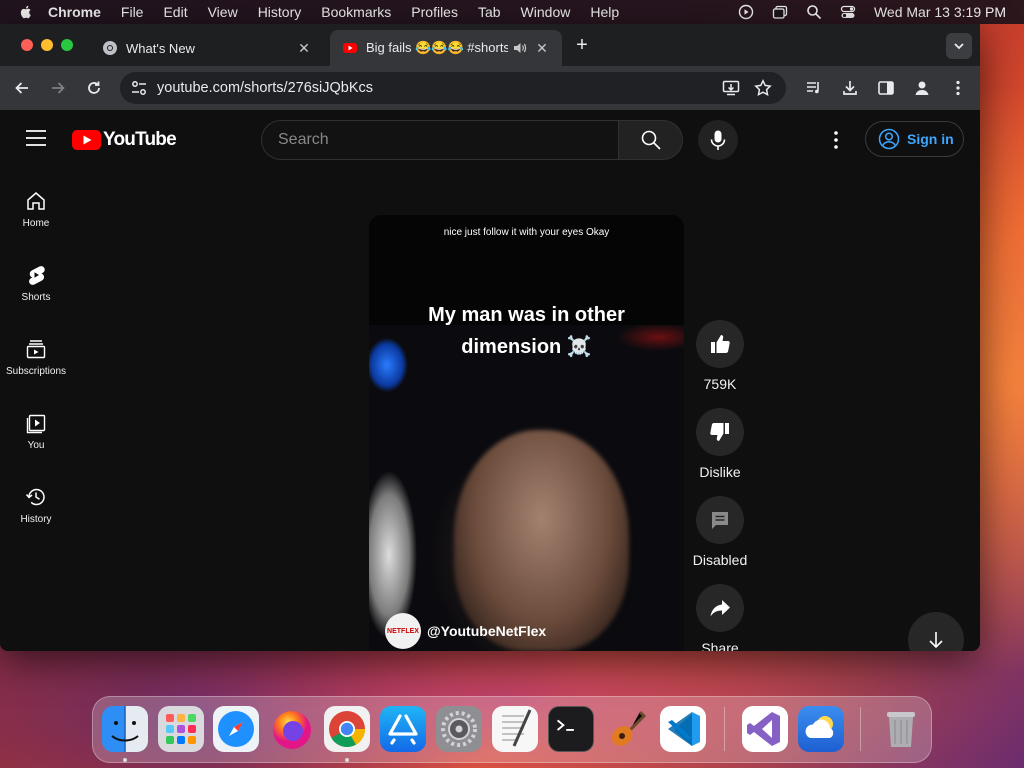  I want to click on dock-app-store-icon, so click(403, 729).